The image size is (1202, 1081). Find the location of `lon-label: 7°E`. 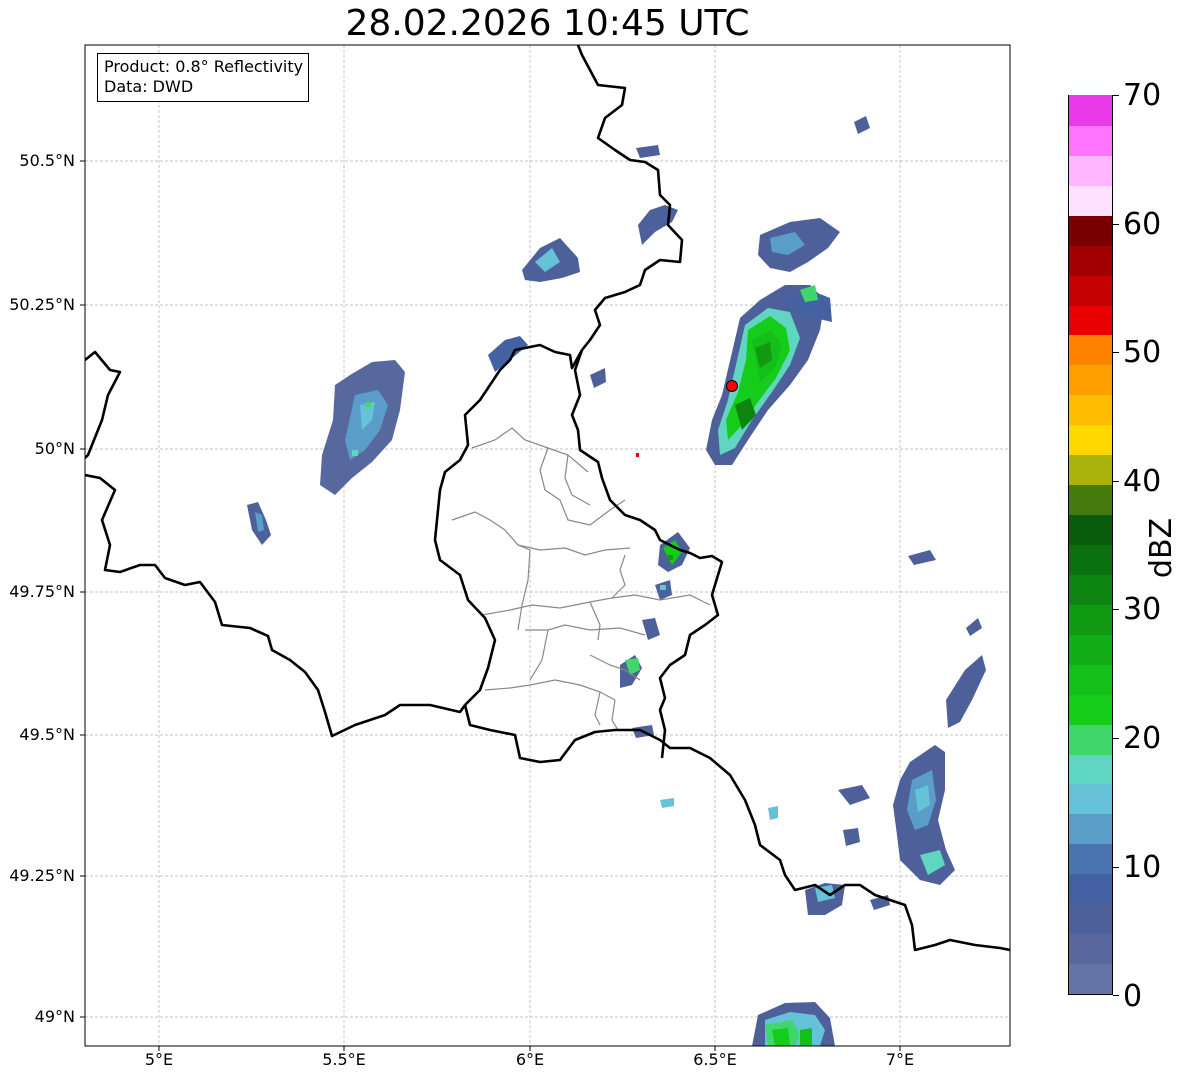

lon-label: 7°E is located at coordinates (900, 1059).